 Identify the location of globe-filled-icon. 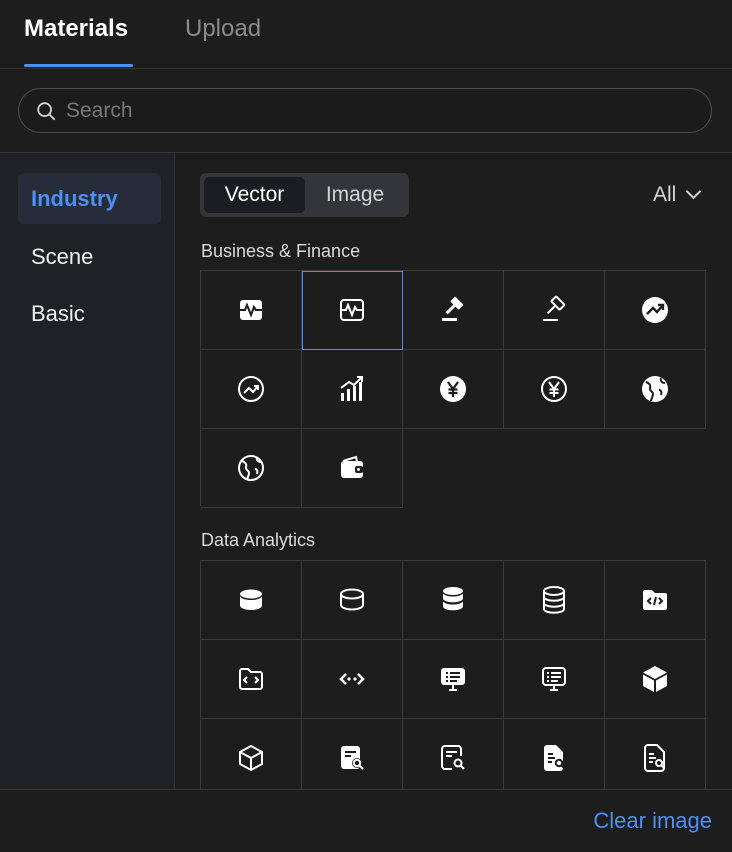
(655, 389).